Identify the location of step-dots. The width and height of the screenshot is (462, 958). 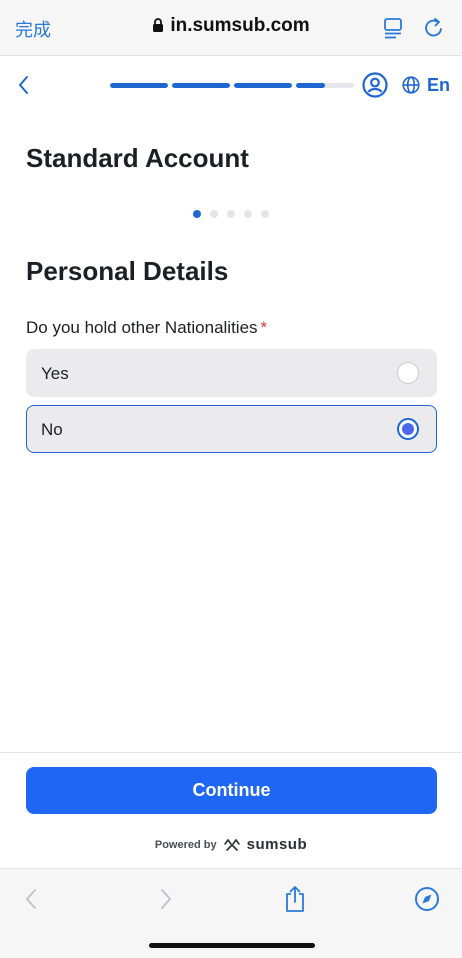
(231, 214).